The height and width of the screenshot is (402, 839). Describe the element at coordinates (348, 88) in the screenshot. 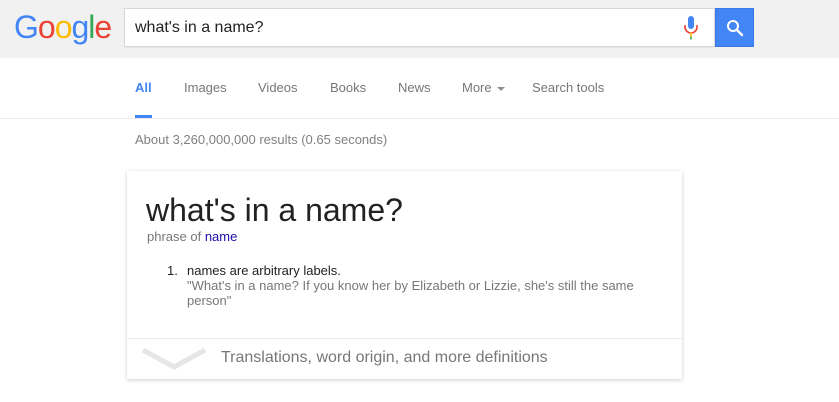

I see `tab-books: Books` at that location.